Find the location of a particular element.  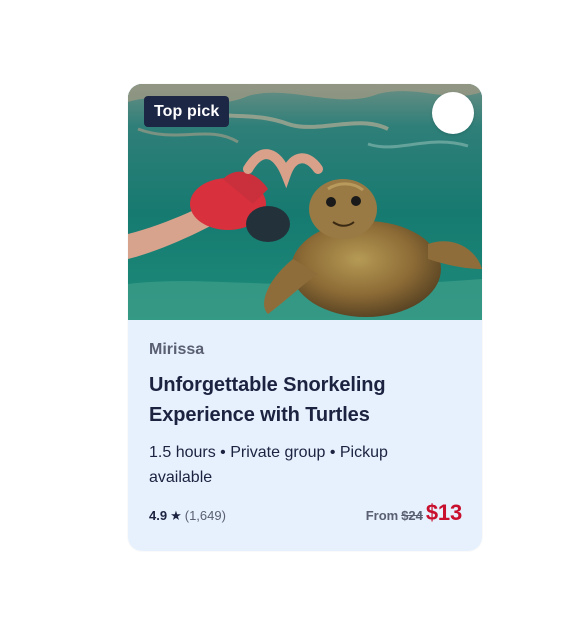

location-label: Mirissa is located at coordinates (177, 349).